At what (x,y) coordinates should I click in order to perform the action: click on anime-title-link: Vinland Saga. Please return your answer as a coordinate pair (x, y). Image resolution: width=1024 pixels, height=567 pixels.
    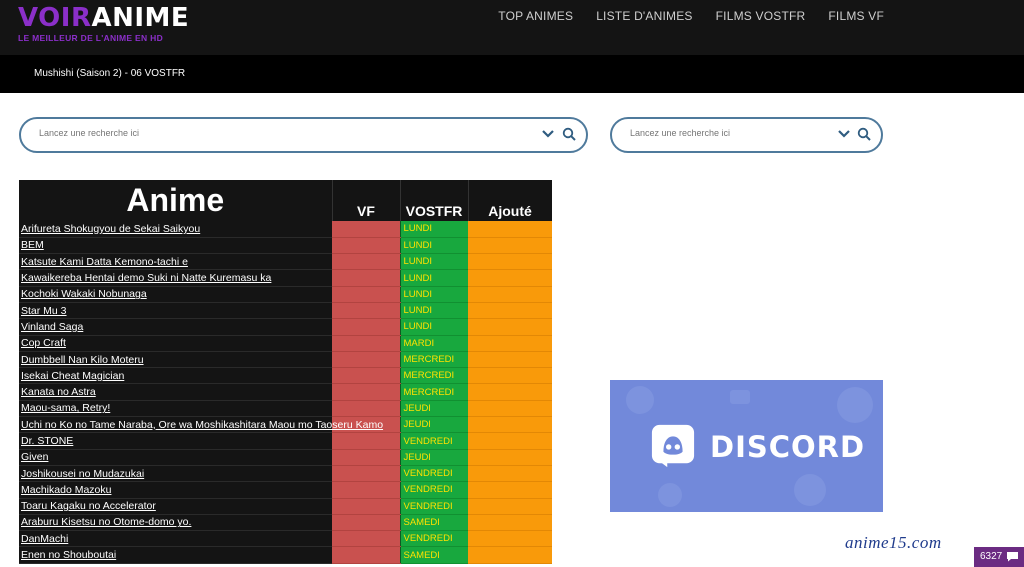
    Looking at the image, I should click on (175, 327).